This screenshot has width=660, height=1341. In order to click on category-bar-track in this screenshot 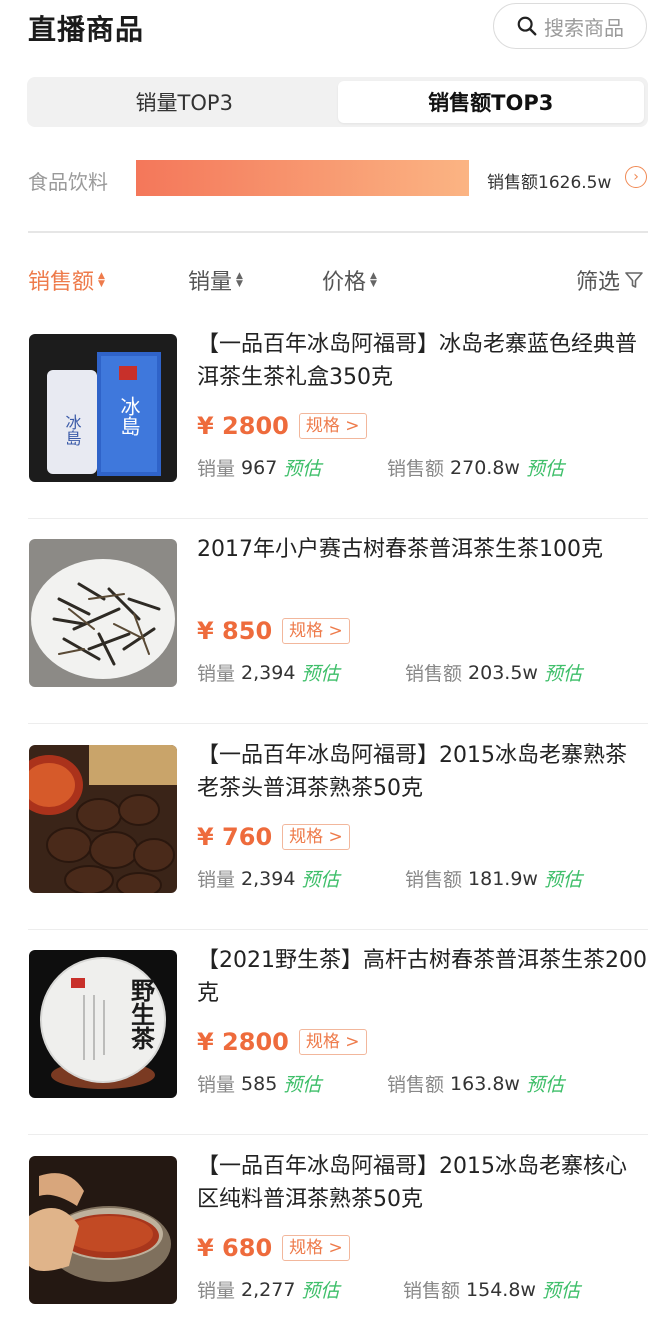, I will do `click(302, 178)`.